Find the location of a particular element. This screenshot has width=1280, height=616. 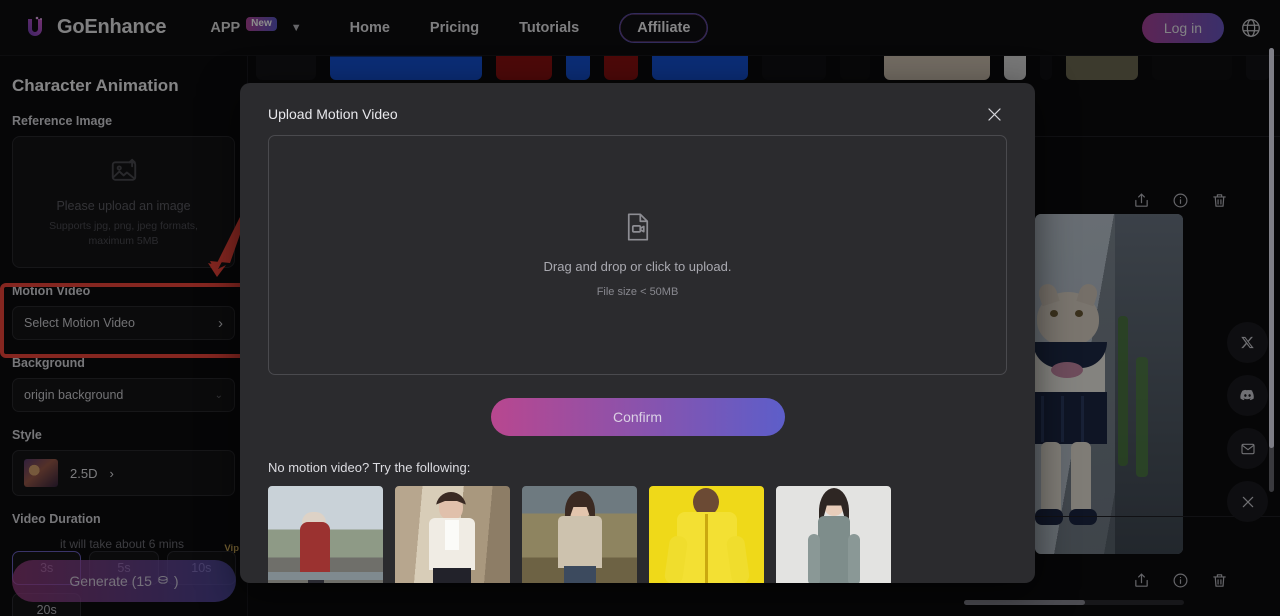

confirm-button: Confirm is located at coordinates (637, 417).